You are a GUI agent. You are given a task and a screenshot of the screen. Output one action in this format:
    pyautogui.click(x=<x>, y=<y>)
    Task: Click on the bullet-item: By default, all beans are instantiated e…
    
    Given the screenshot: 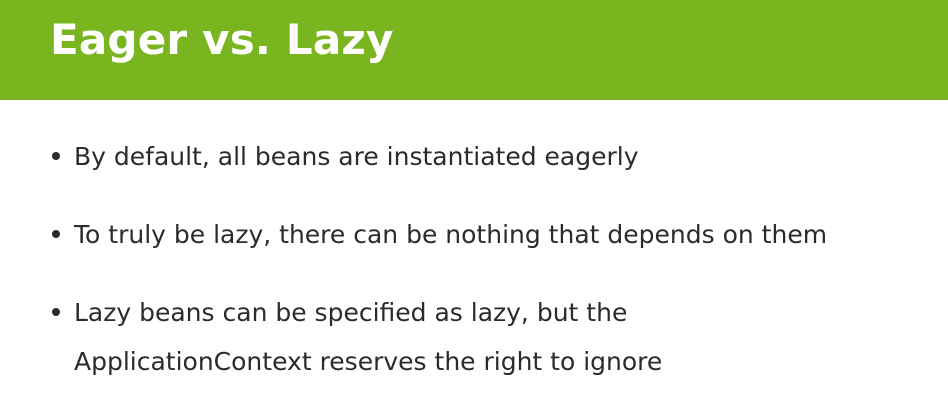 What is the action you would take?
    pyautogui.click(x=488, y=156)
    